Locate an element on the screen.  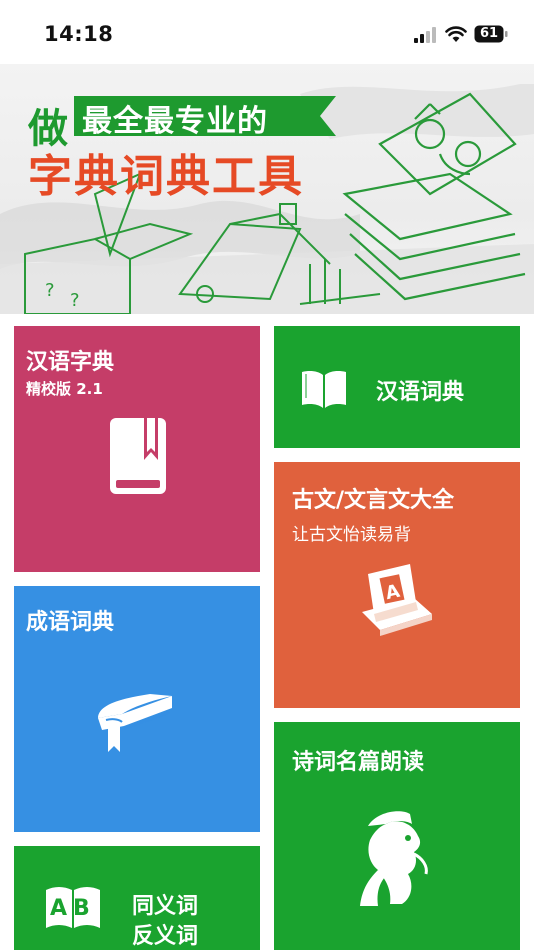
tile-title: 汉语字典 is located at coordinates (70, 362).